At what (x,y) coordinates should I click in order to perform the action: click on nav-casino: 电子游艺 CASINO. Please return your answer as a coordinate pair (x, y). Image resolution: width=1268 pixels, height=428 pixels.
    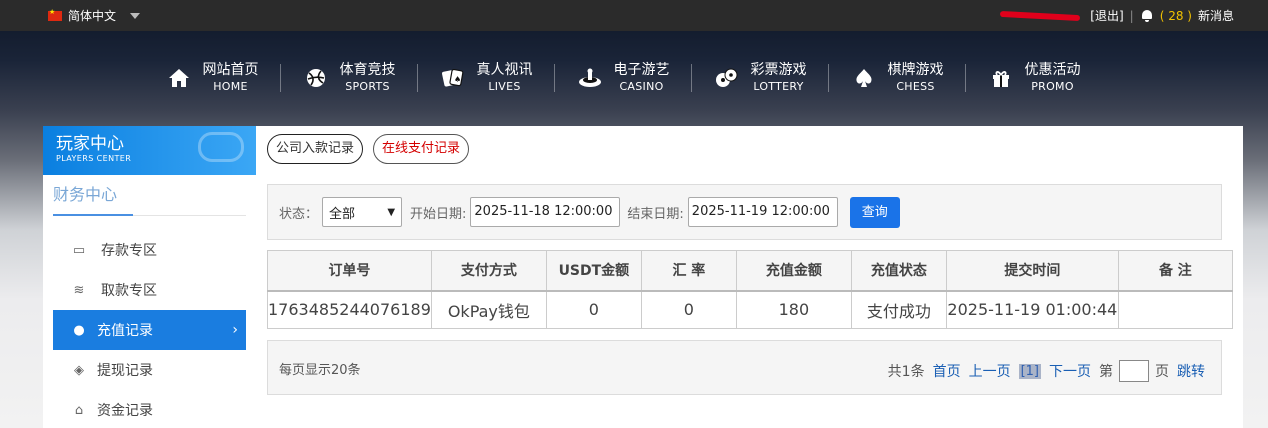
    Looking at the image, I should click on (622, 78).